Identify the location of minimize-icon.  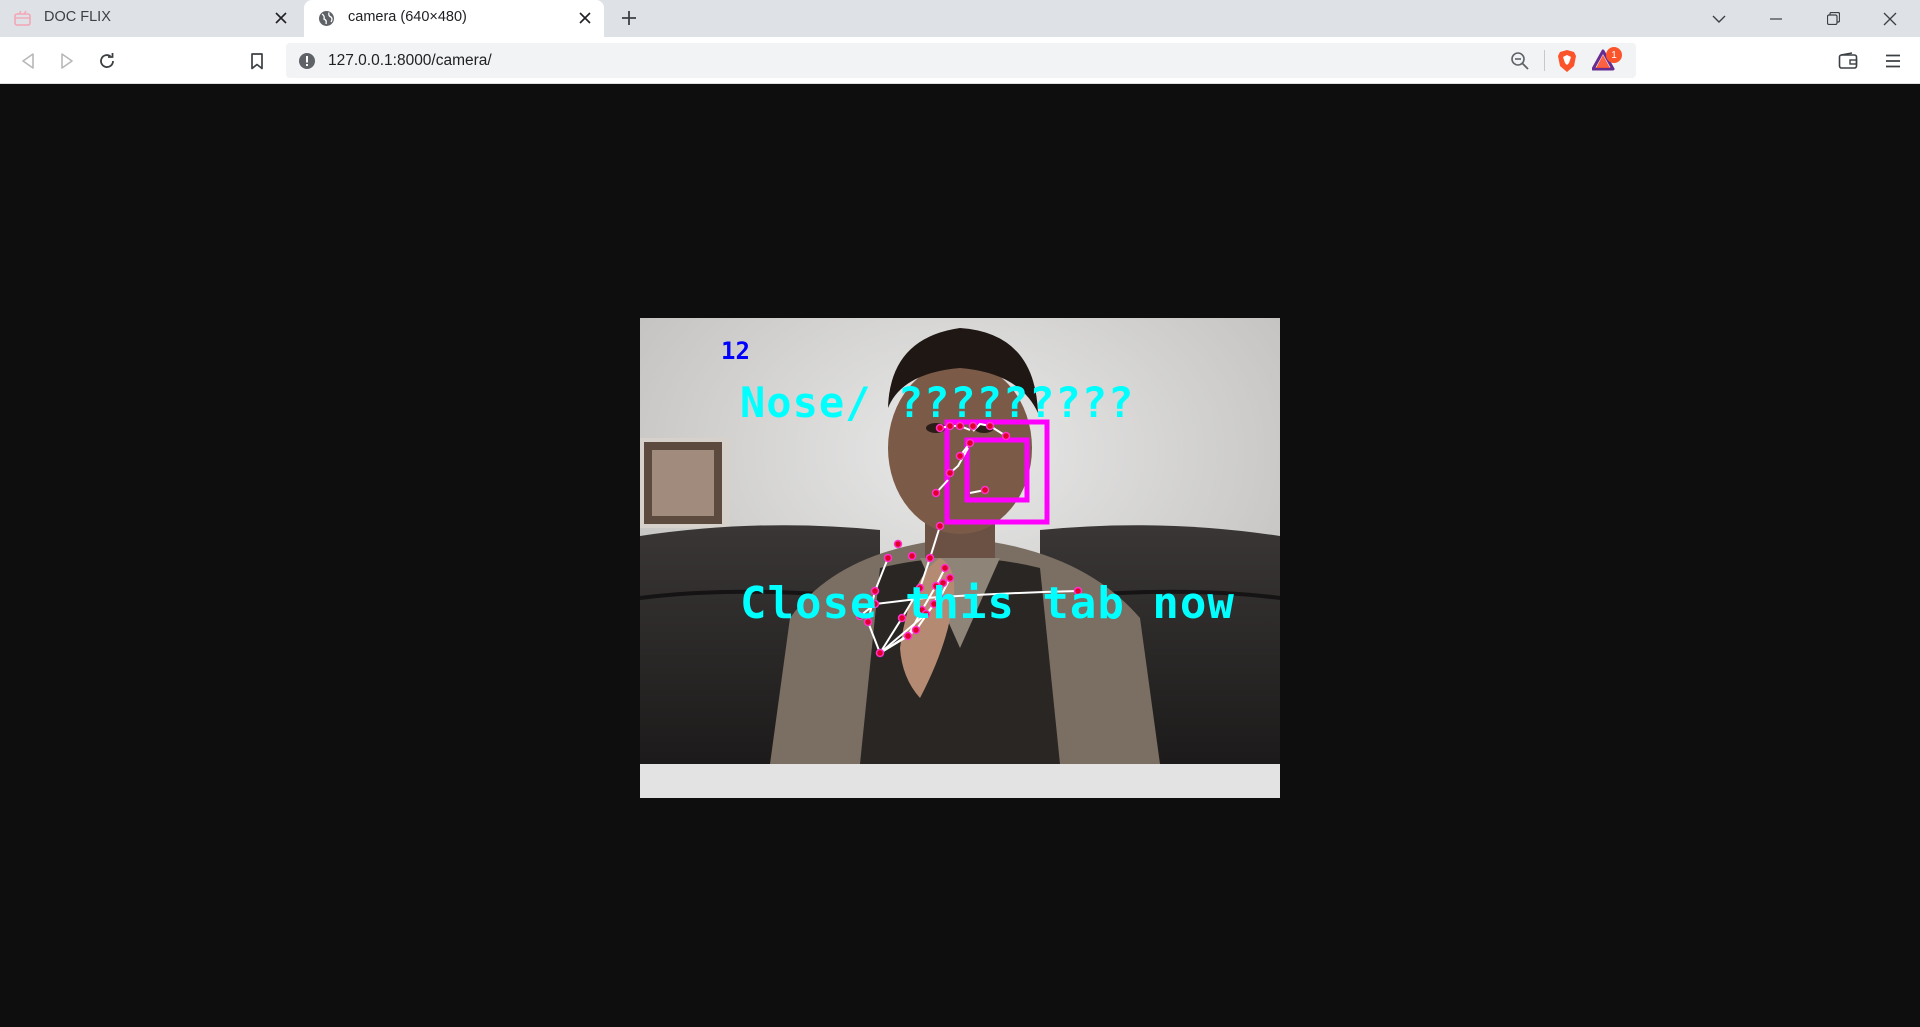
(1776, 18).